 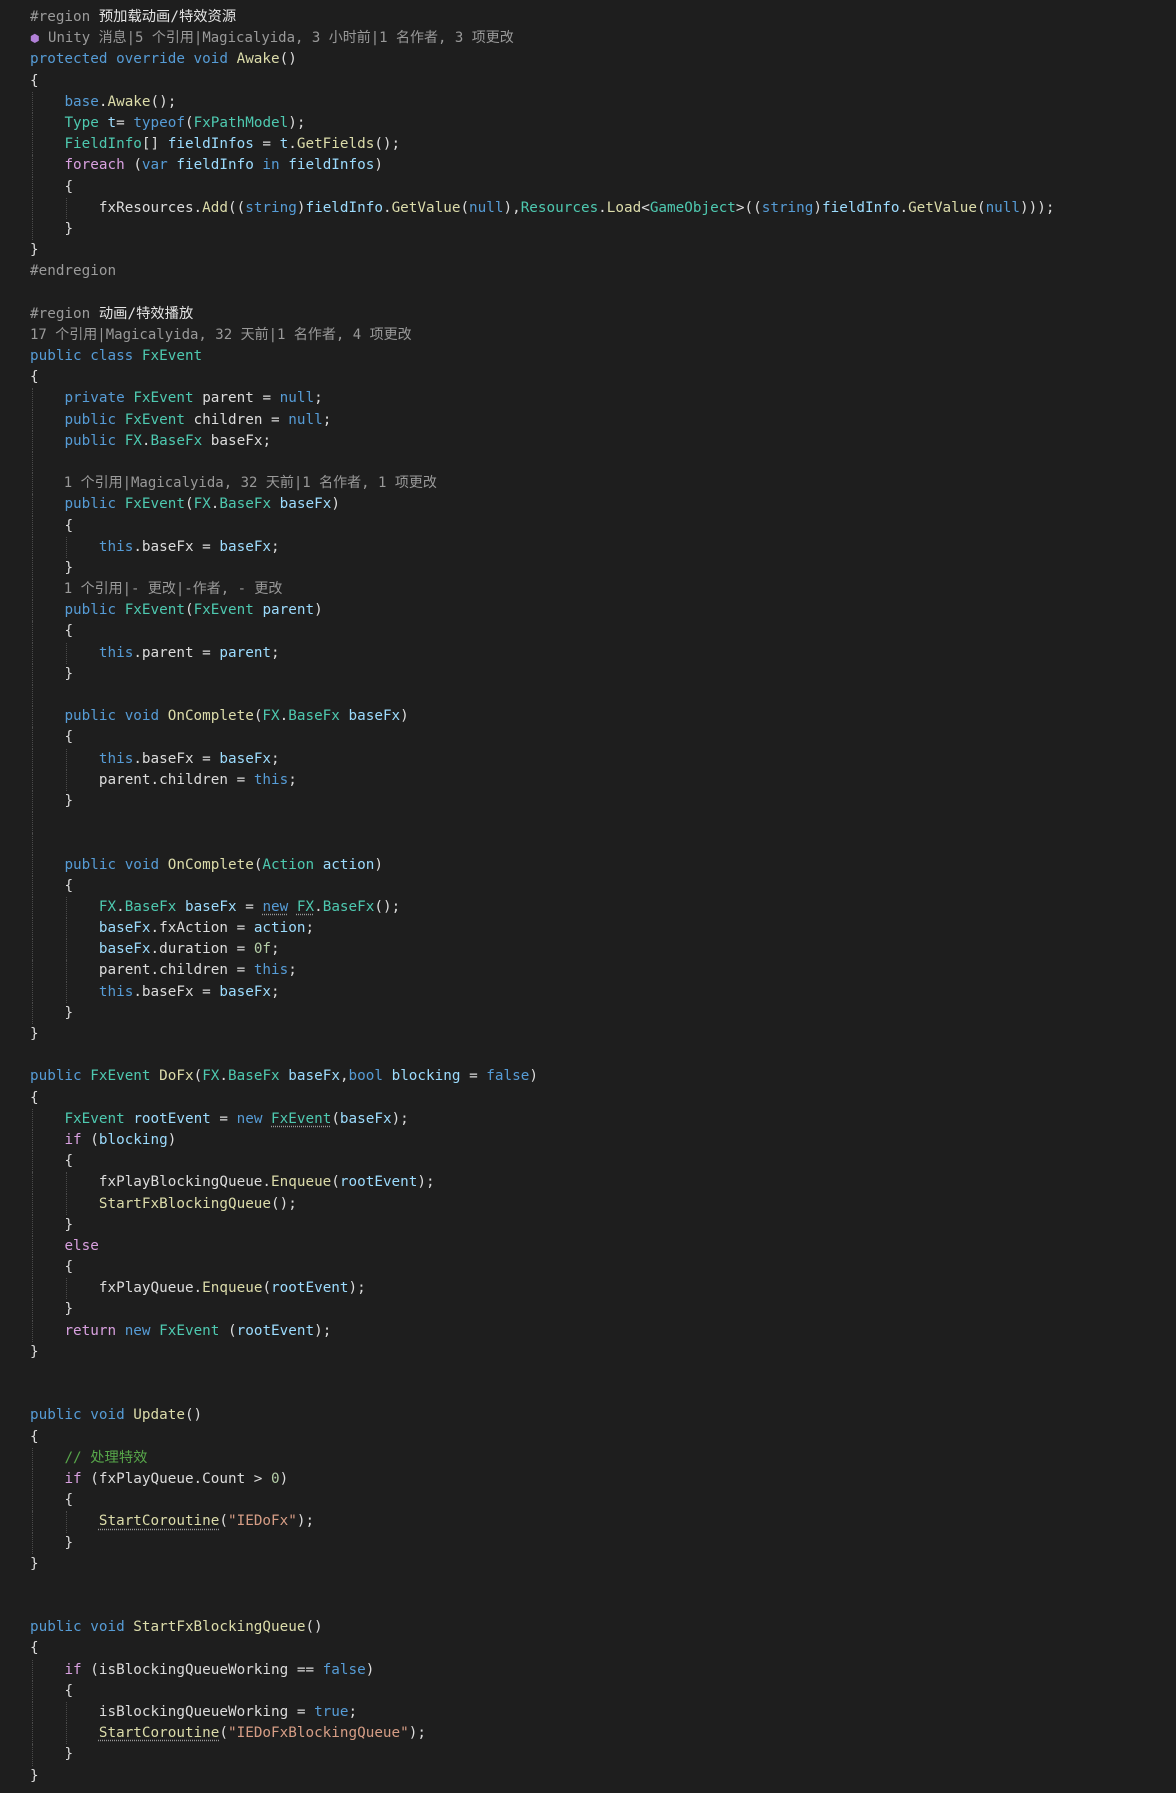 What do you see at coordinates (271, 165) in the screenshot?
I see `code-token: in` at bounding box center [271, 165].